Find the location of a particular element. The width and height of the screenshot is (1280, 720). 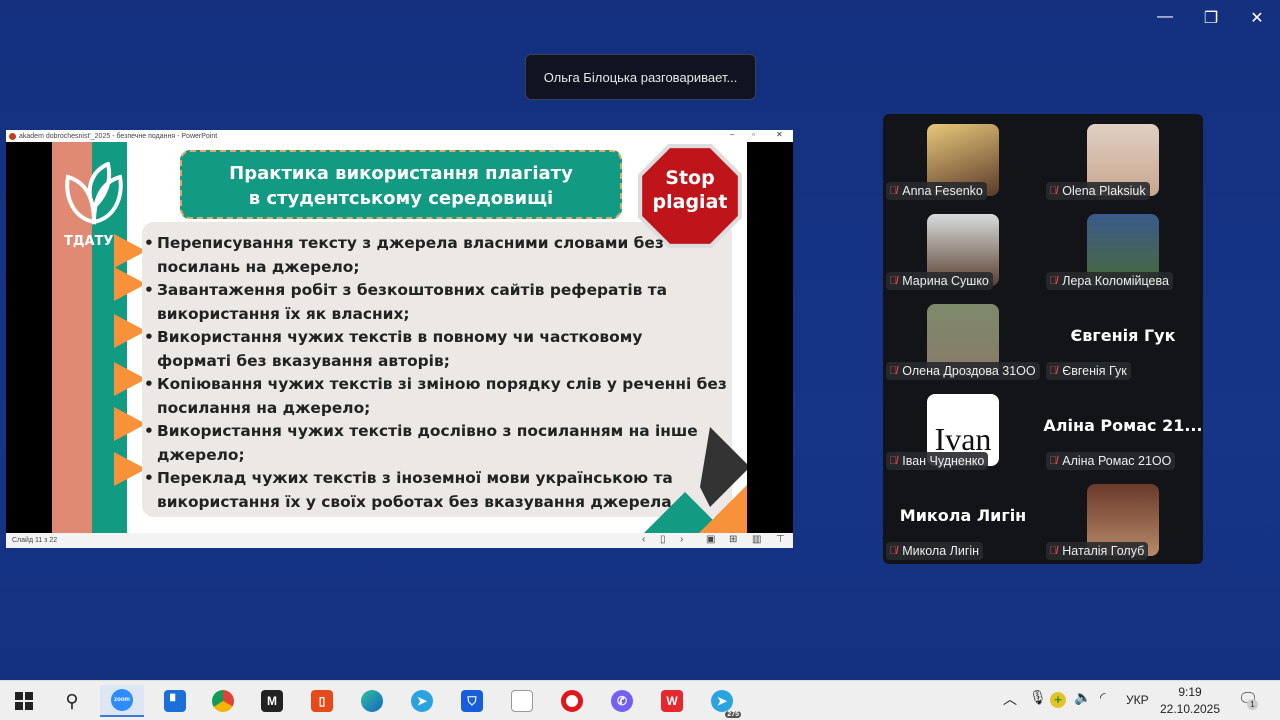

title-line: в студентському середовищі is located at coordinates (401, 198).